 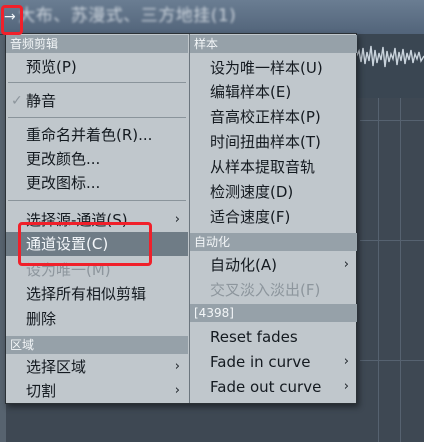 I want to click on menu-item-extract-tracks: 从样本提取音轨, so click(x=273, y=167).